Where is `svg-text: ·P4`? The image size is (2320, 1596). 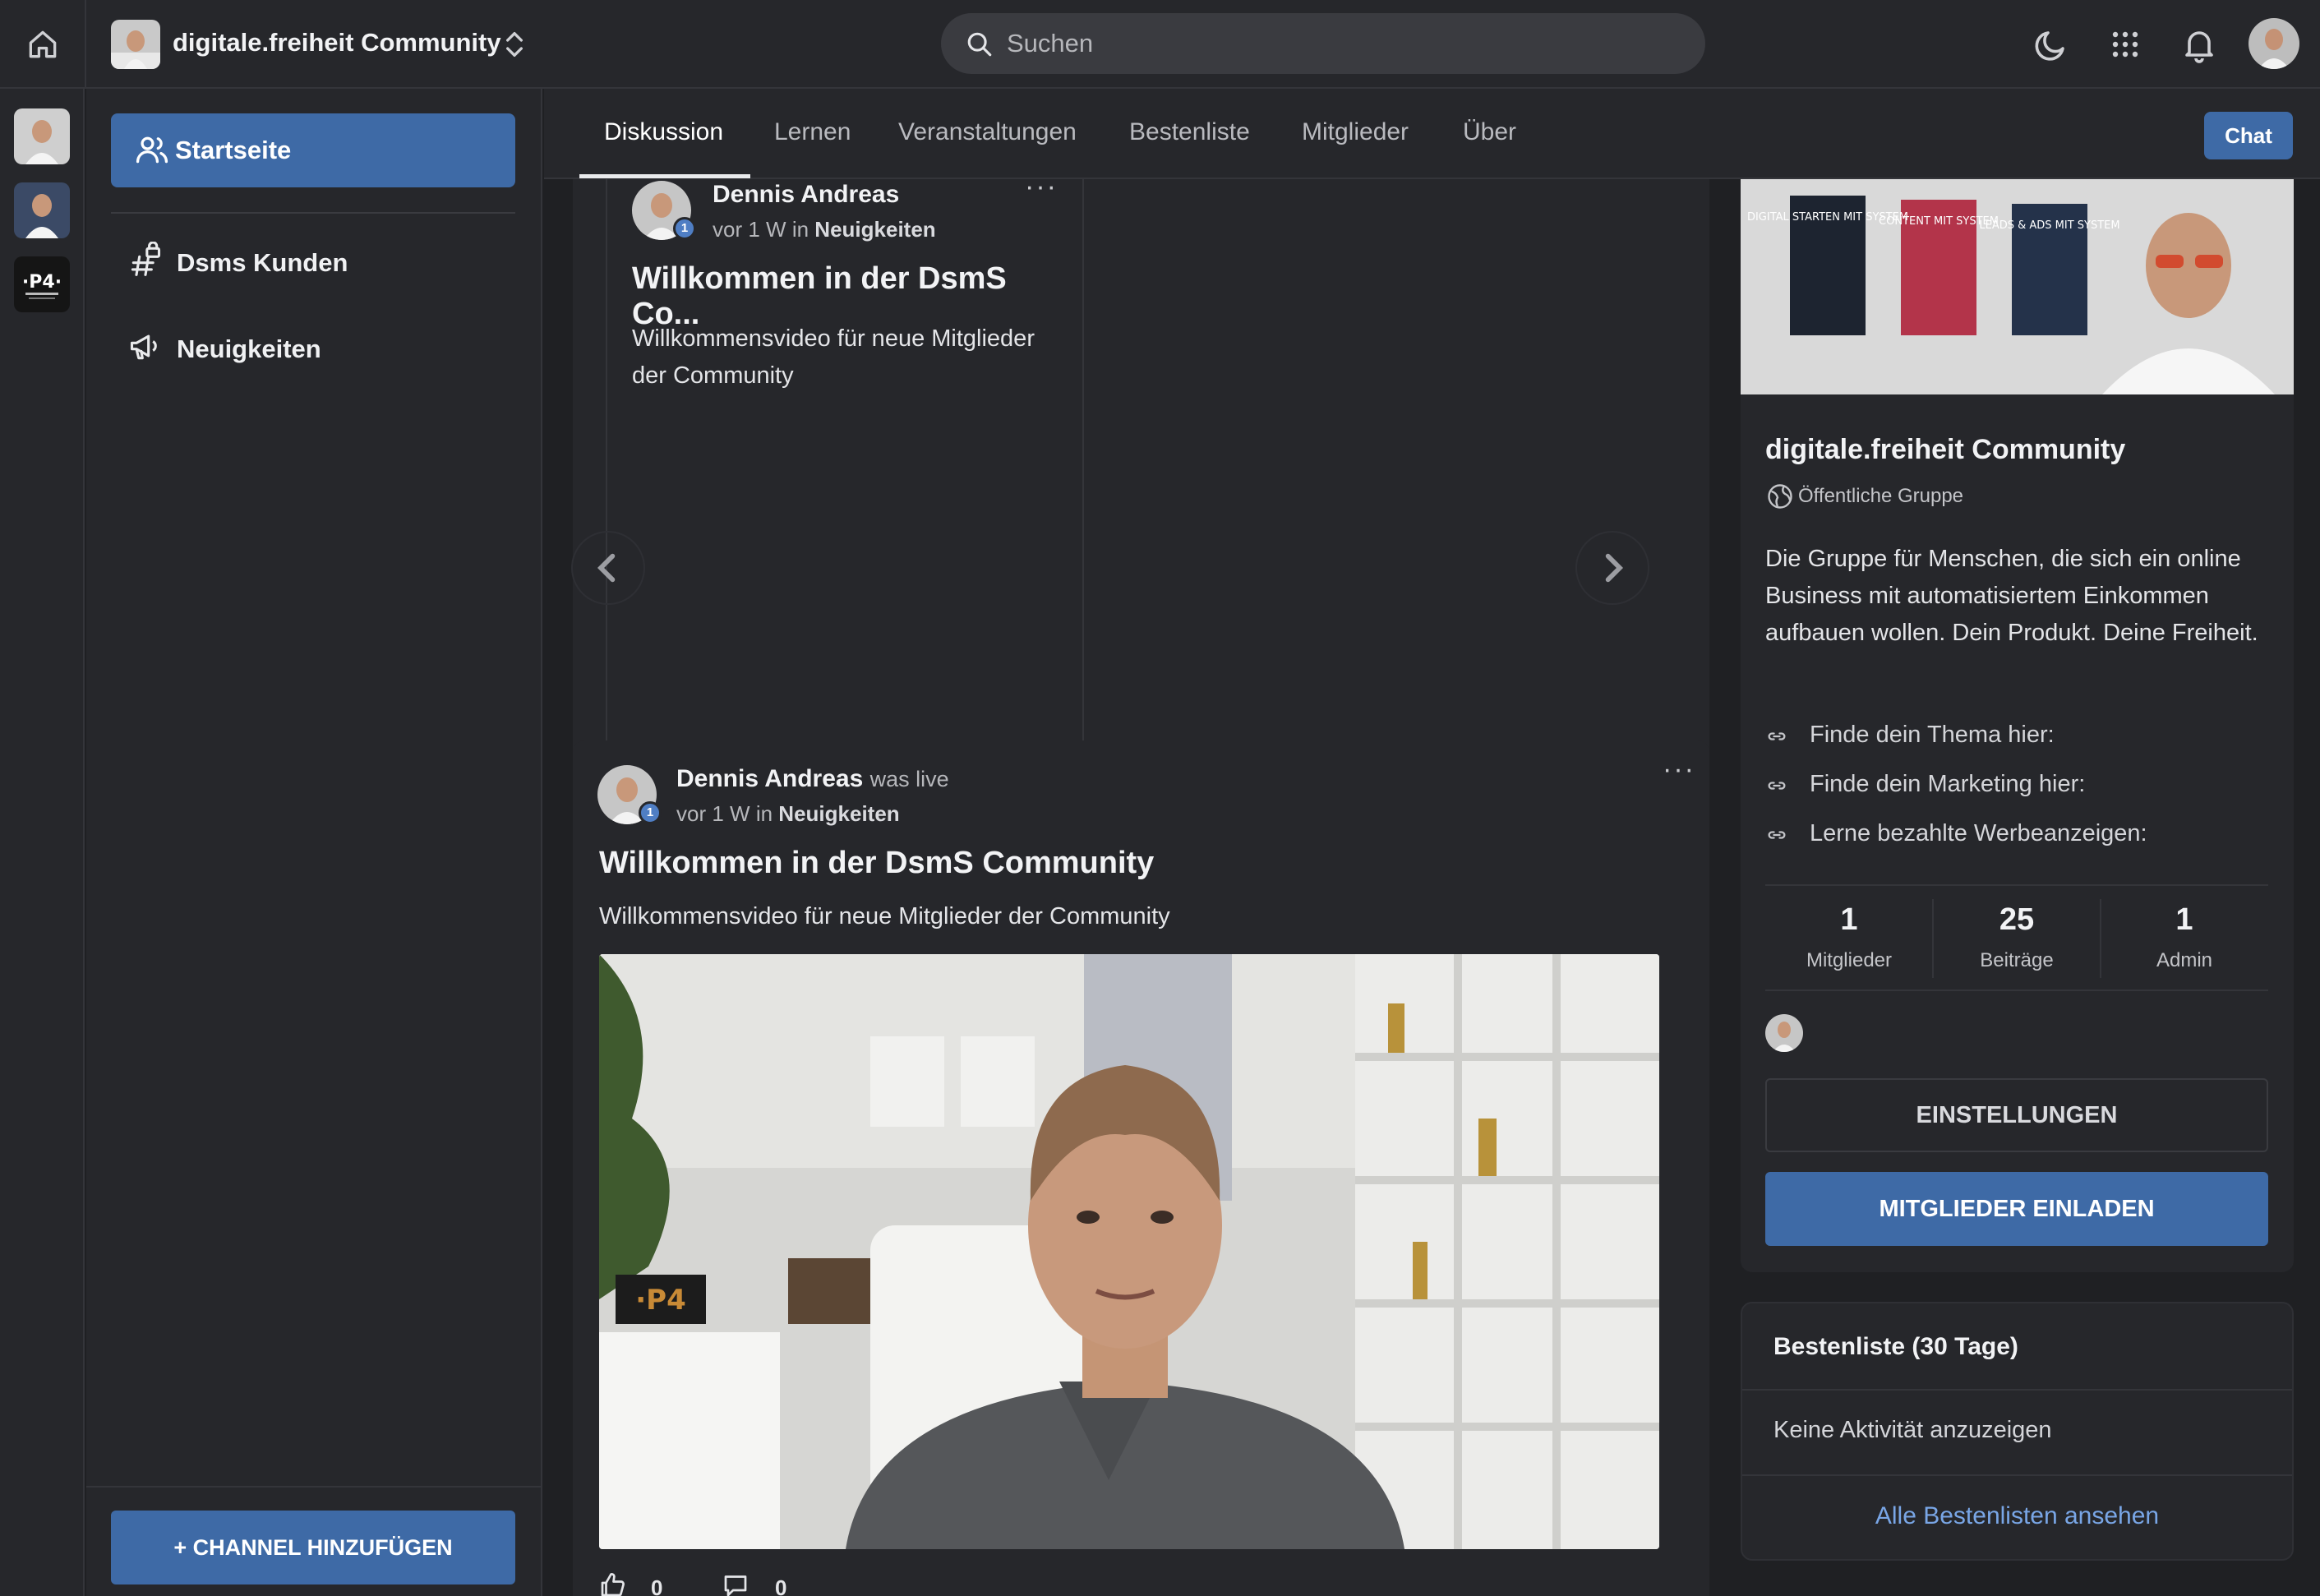 svg-text: ·P4 is located at coordinates (661, 1300).